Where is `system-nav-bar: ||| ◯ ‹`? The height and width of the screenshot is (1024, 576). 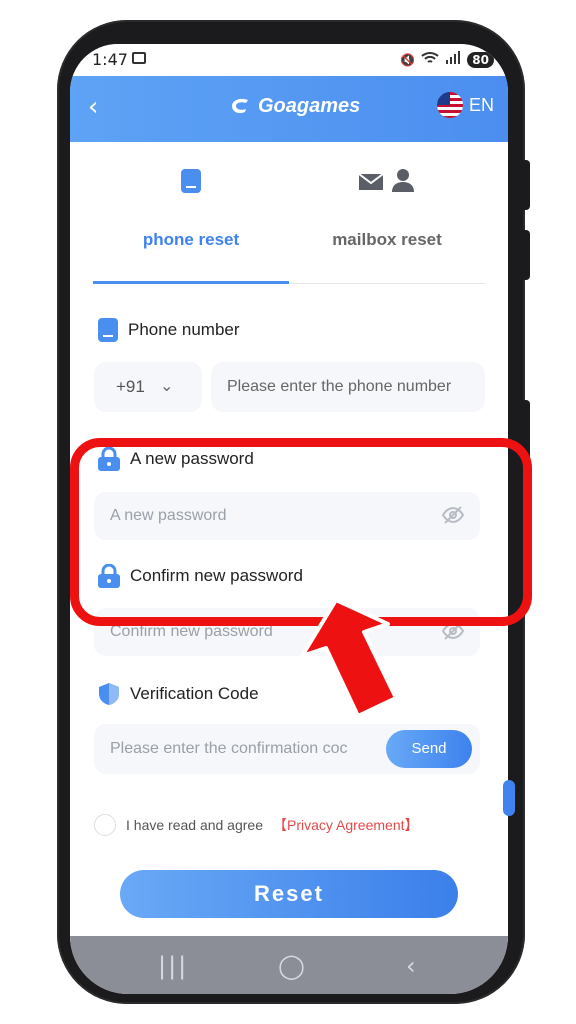
system-nav-bar: ||| ◯ ‹ is located at coordinates (289, 965).